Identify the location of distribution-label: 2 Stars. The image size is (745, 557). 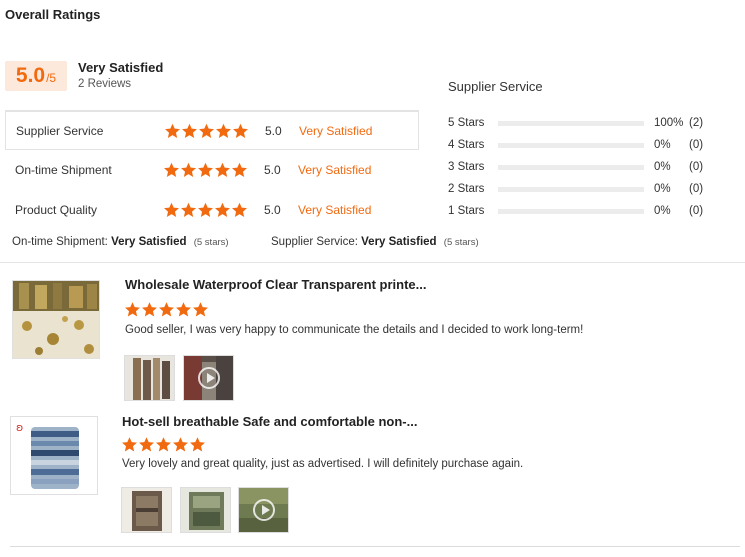
(466, 189).